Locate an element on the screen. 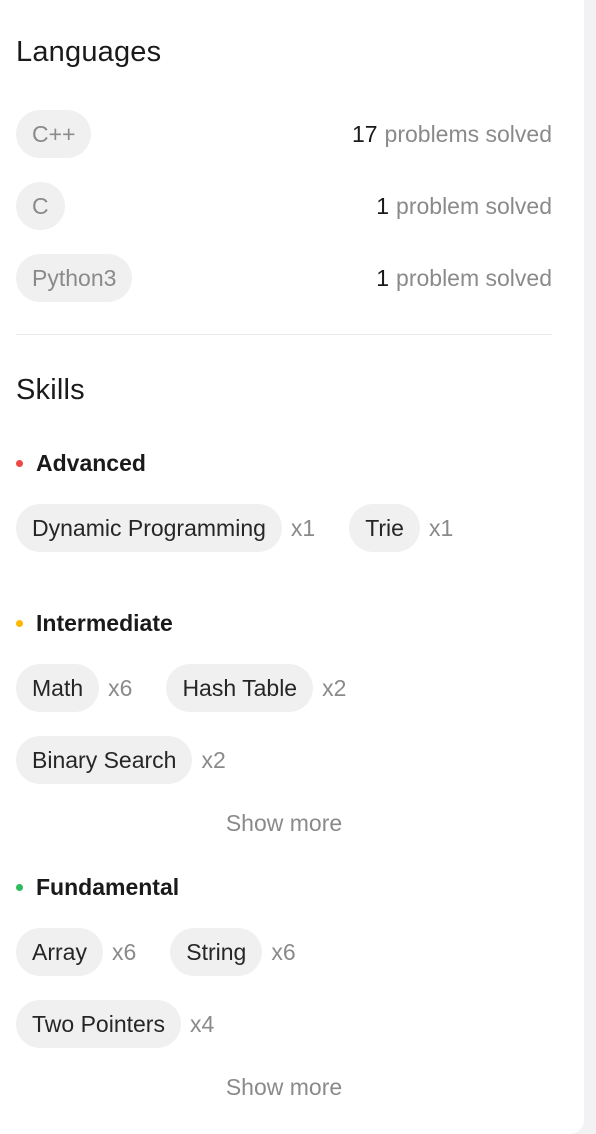 The image size is (596, 1134). level-label: Fundamental is located at coordinates (108, 887).